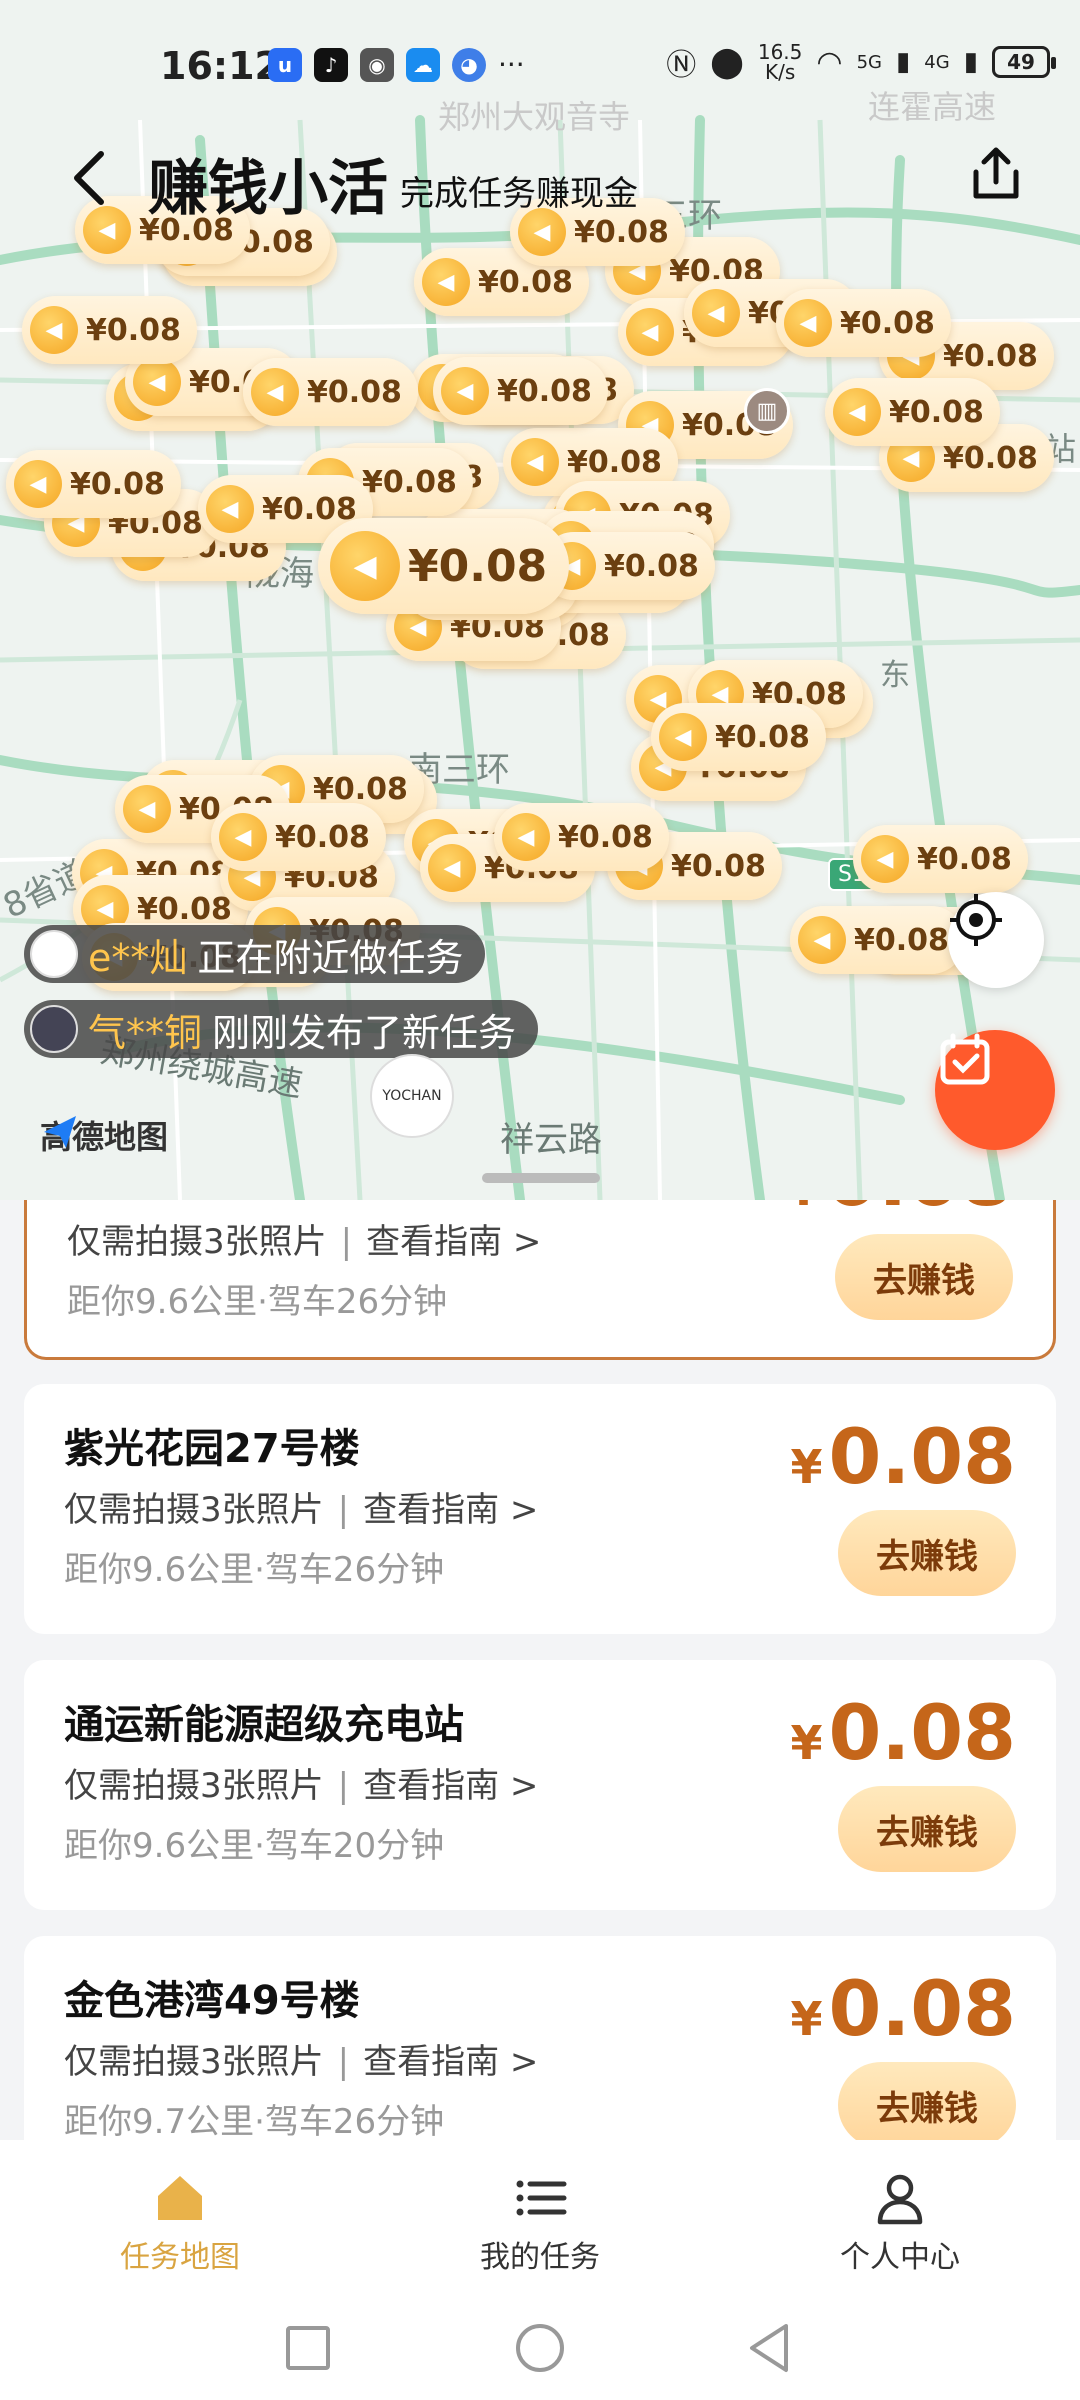  What do you see at coordinates (519, 194) in the screenshot?
I see `page-subtitle: 完成任务赚现金` at bounding box center [519, 194].